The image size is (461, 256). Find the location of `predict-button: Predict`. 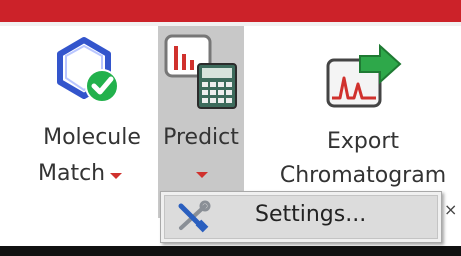

predict-button: Predict is located at coordinates (201, 122).